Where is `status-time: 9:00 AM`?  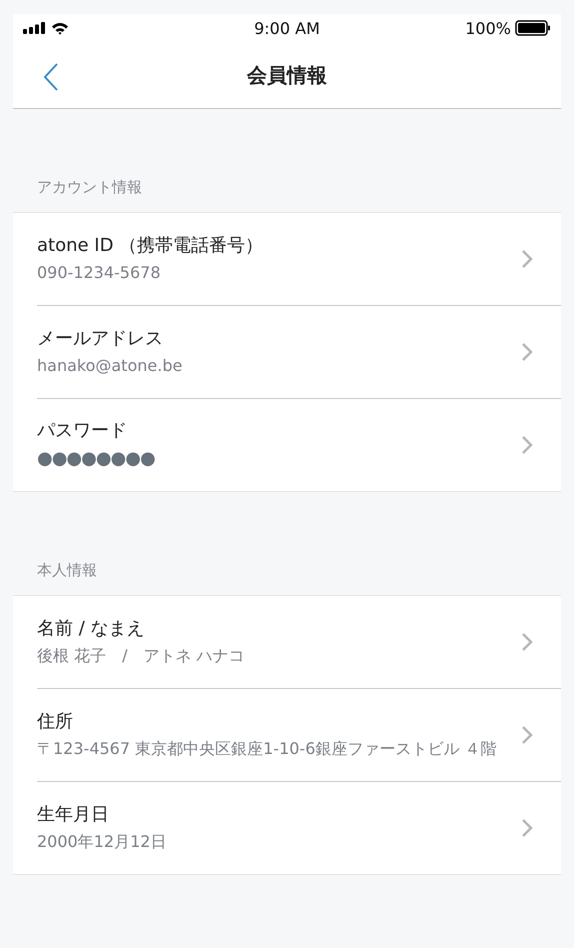
status-time: 9:00 AM is located at coordinates (287, 28).